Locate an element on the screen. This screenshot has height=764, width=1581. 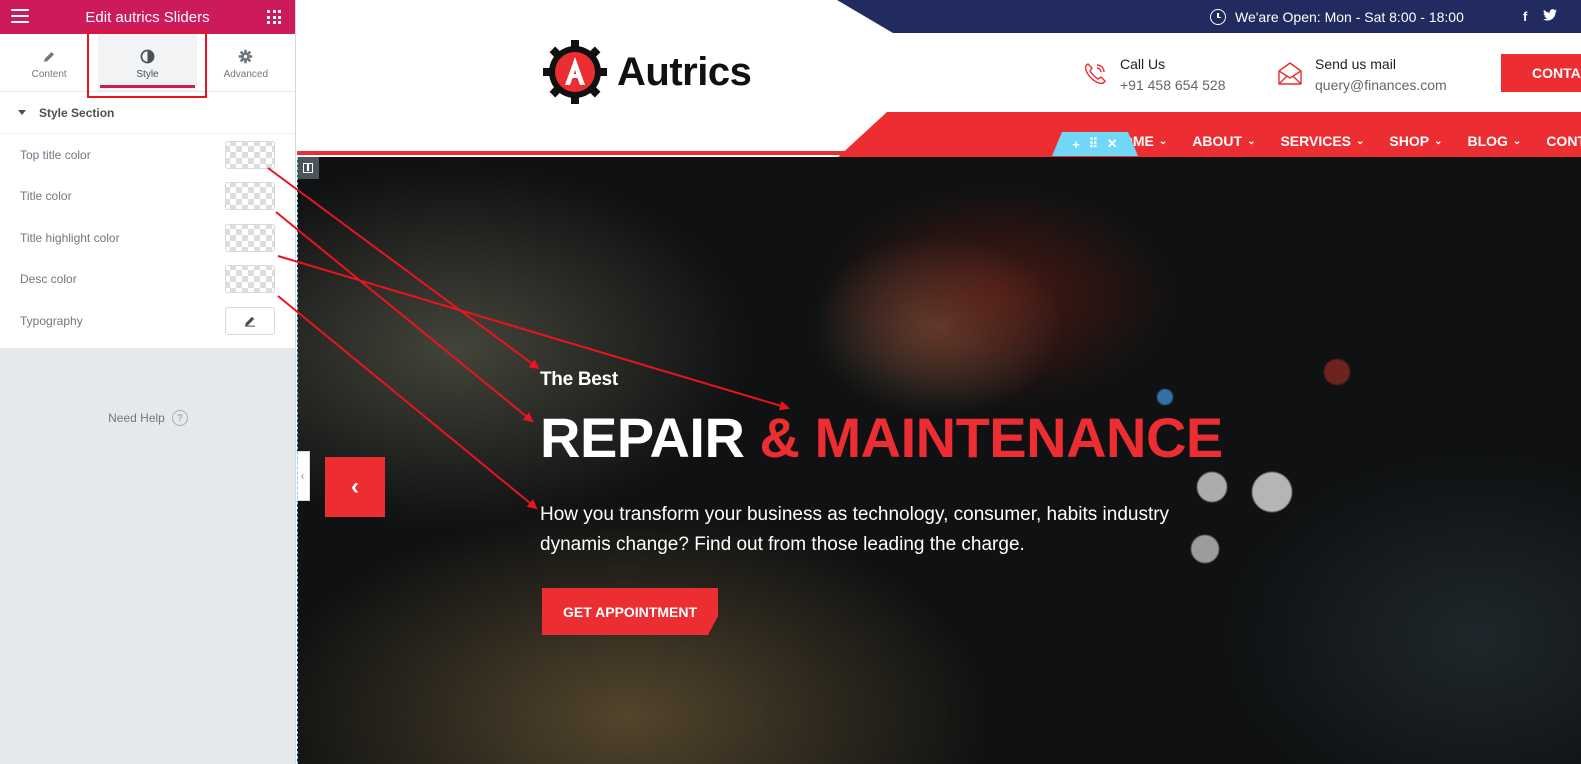
phone-number: +91 458 654 528 is located at coordinates (1173, 85).